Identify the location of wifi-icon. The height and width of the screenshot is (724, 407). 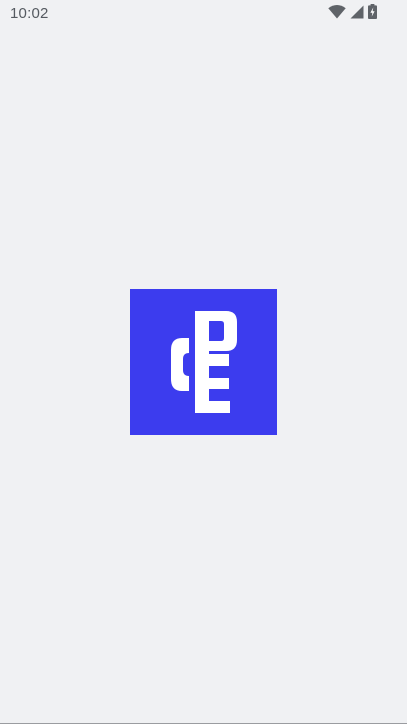
(337, 14).